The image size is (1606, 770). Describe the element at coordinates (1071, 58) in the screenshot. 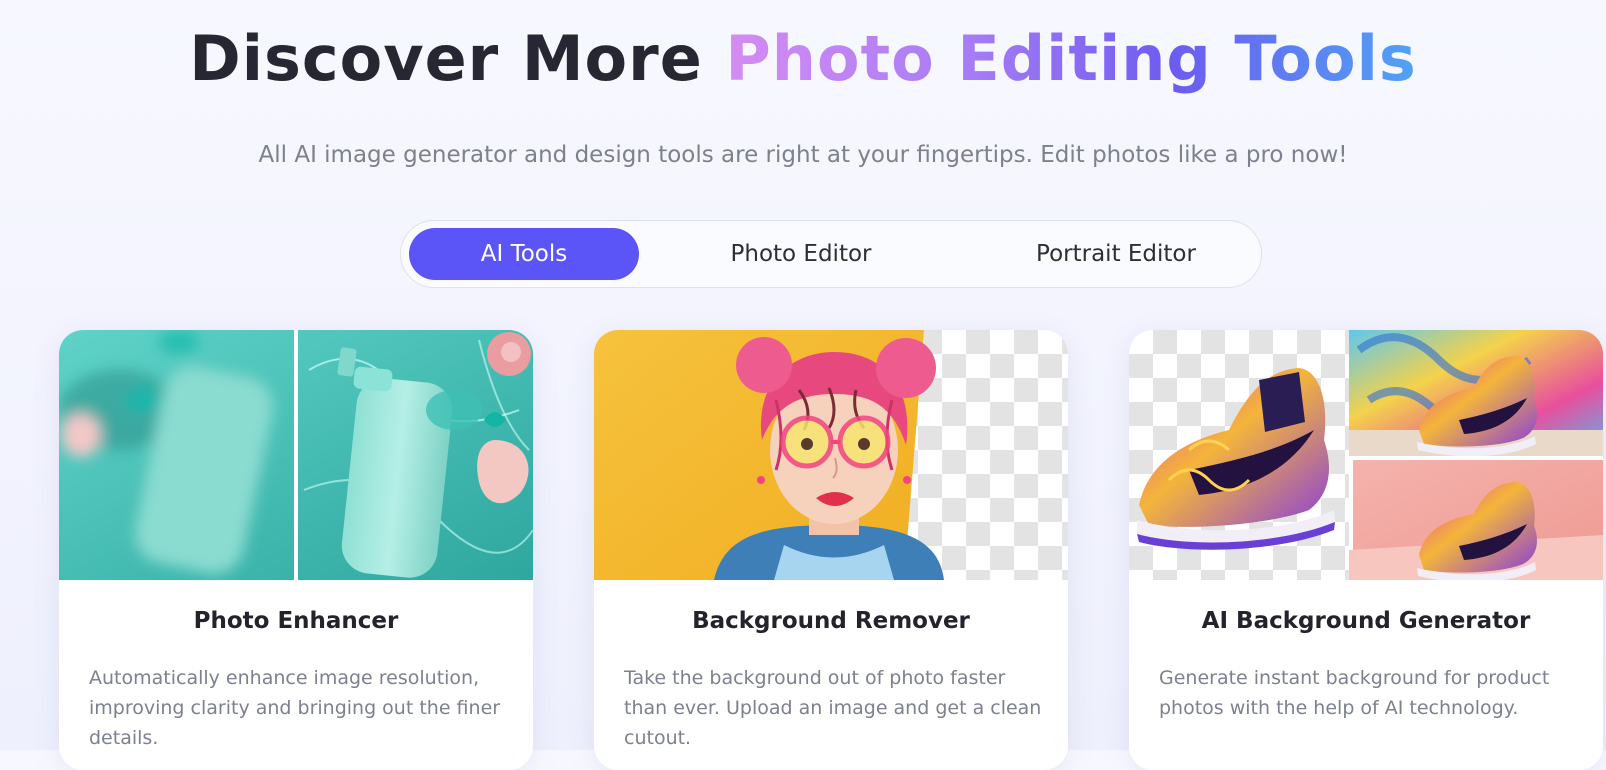

I see `title-highlight: Photo Editing Tools` at that location.